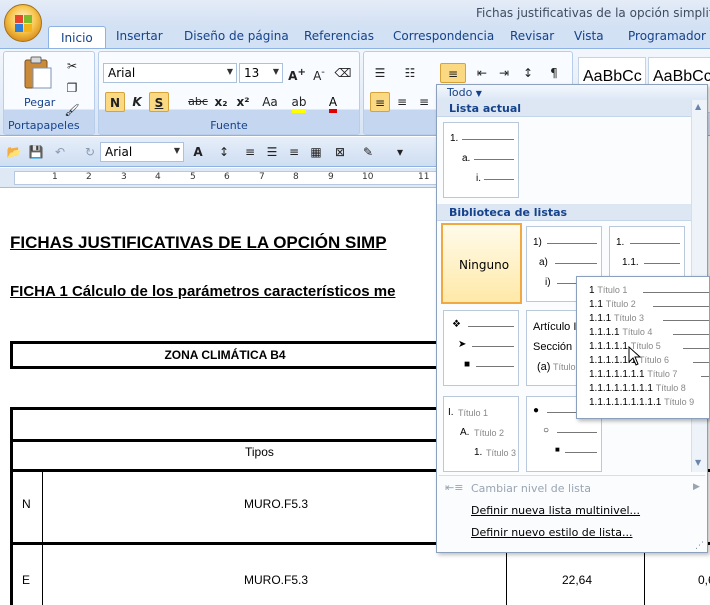 The height and width of the screenshot is (605, 710). I want to click on highlight-color-button: ab, so click(299, 102).